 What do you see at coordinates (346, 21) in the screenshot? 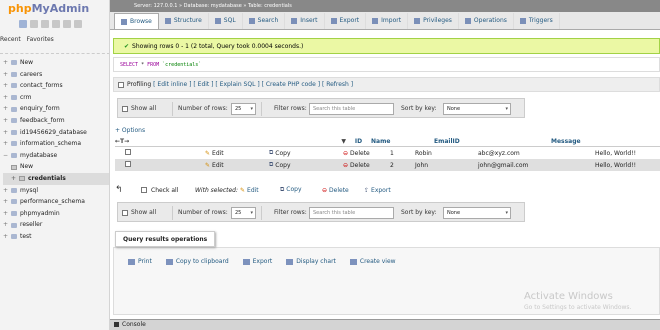
I see `tab-export: Export` at bounding box center [346, 21].